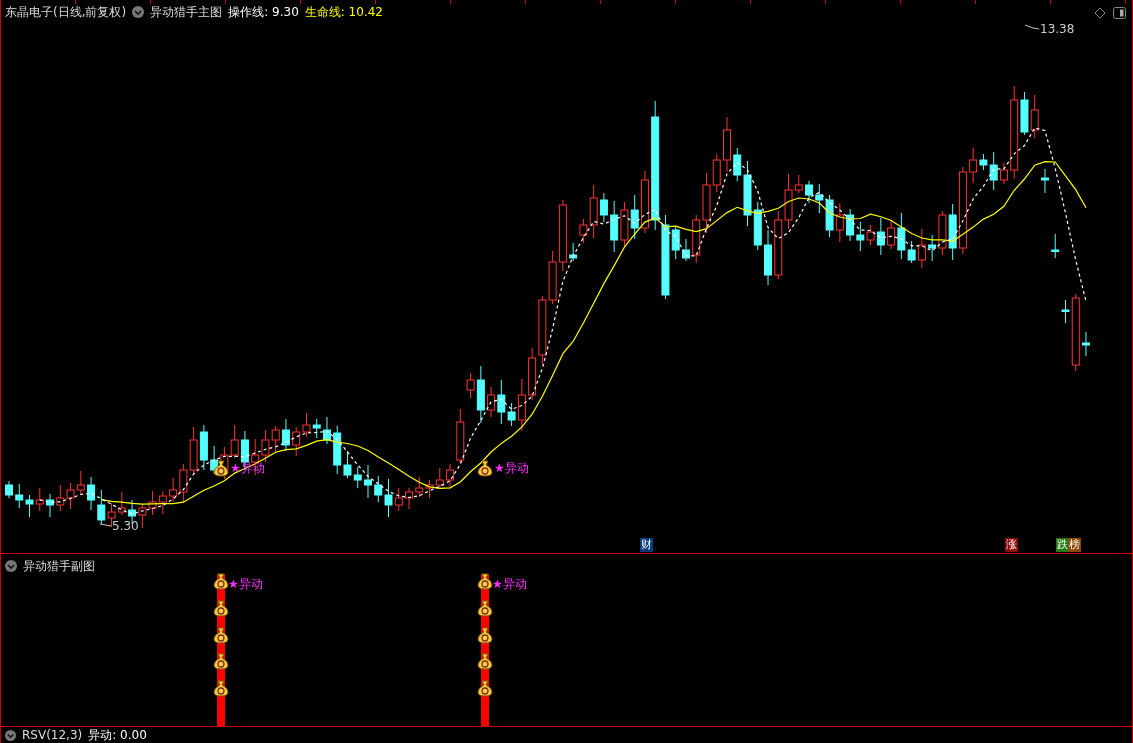  I want to click on event-badge: 榜, so click(1074, 545).